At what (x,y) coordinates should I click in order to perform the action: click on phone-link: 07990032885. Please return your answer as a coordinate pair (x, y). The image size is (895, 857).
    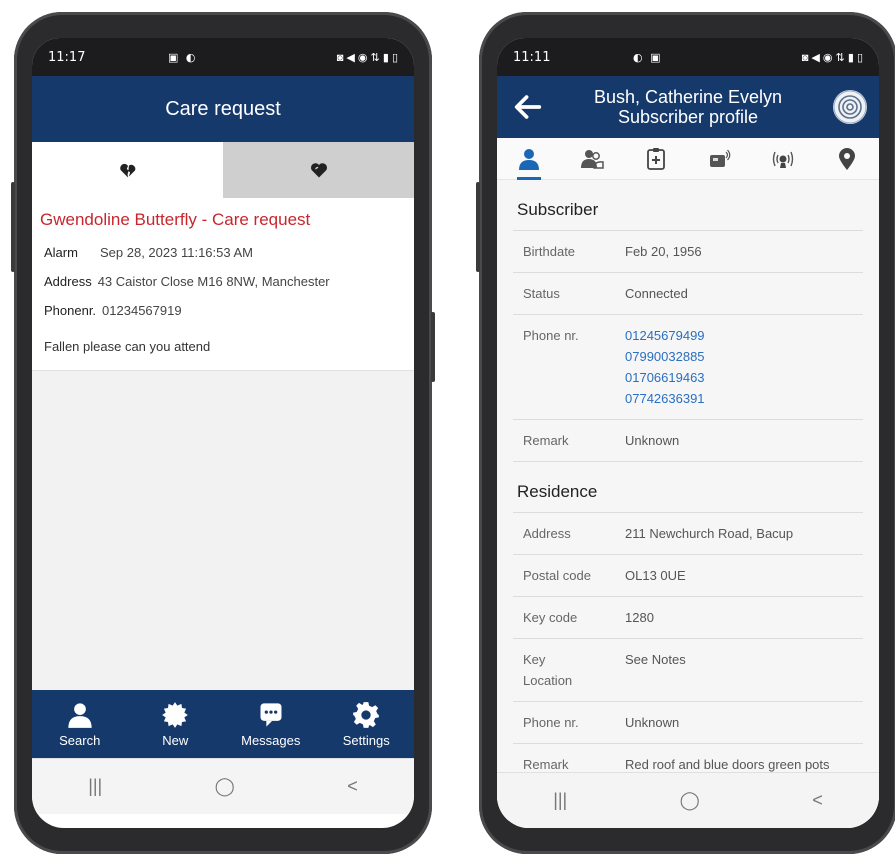
    Looking at the image, I should click on (665, 356).